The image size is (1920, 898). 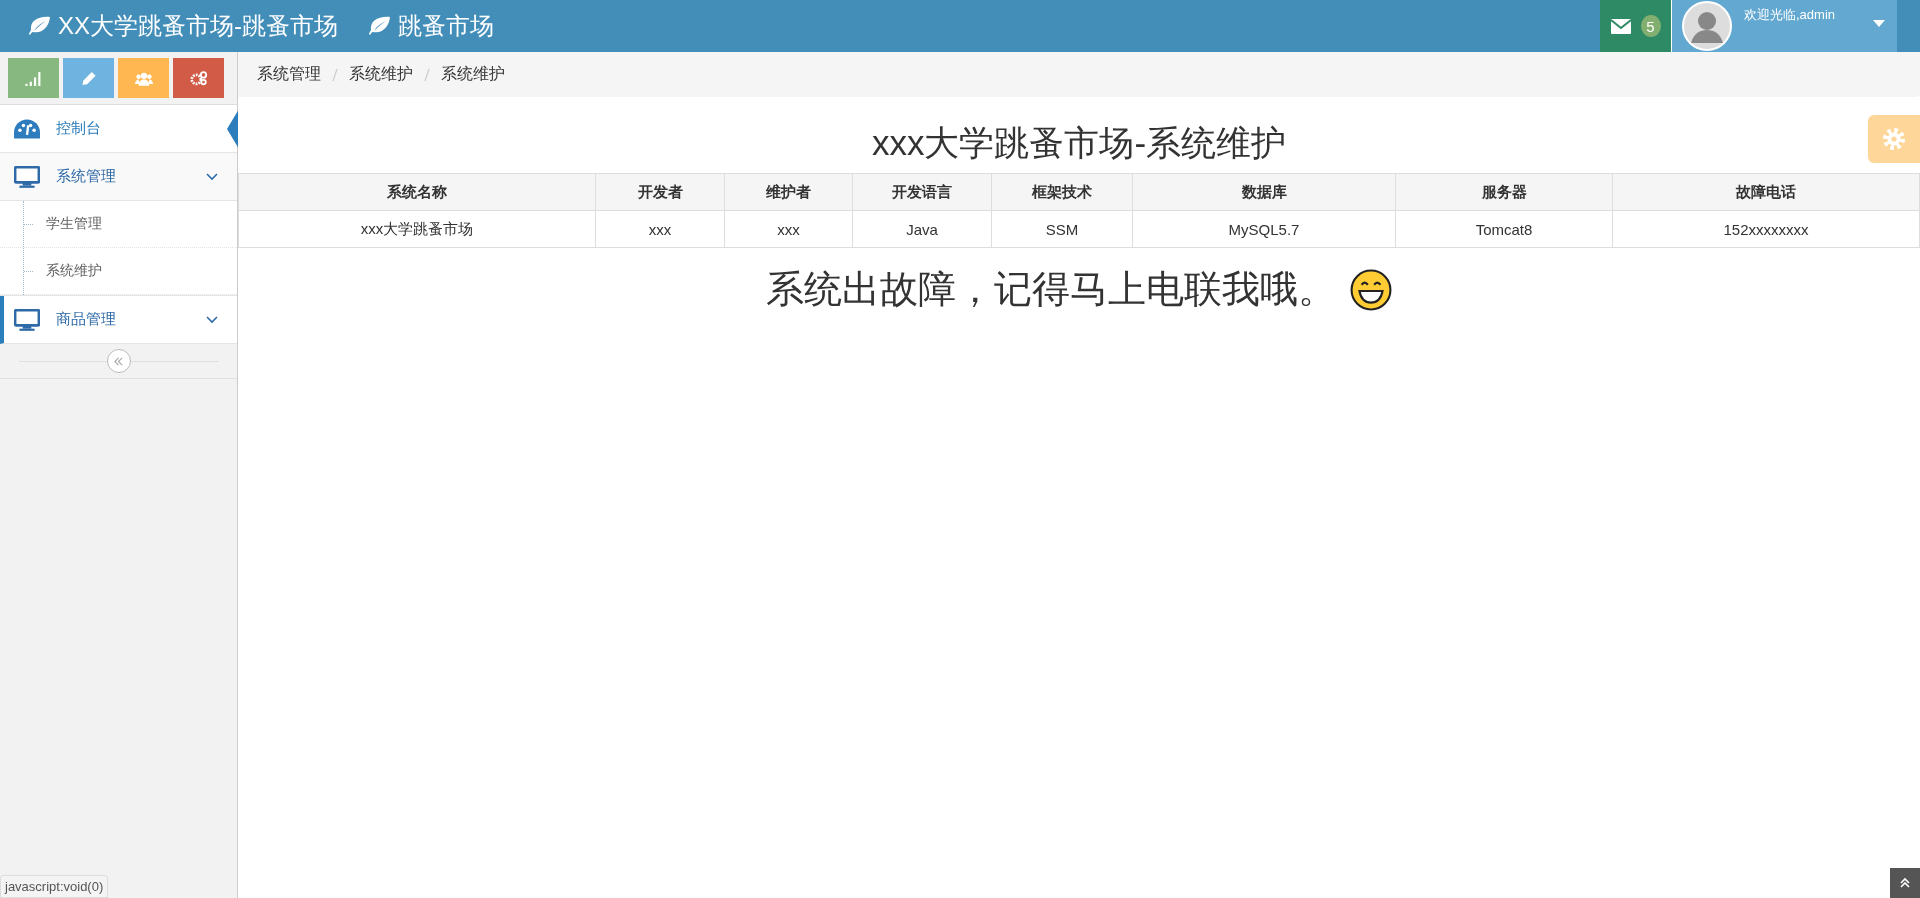 I want to click on chart-shortcut-button, so click(x=33, y=78).